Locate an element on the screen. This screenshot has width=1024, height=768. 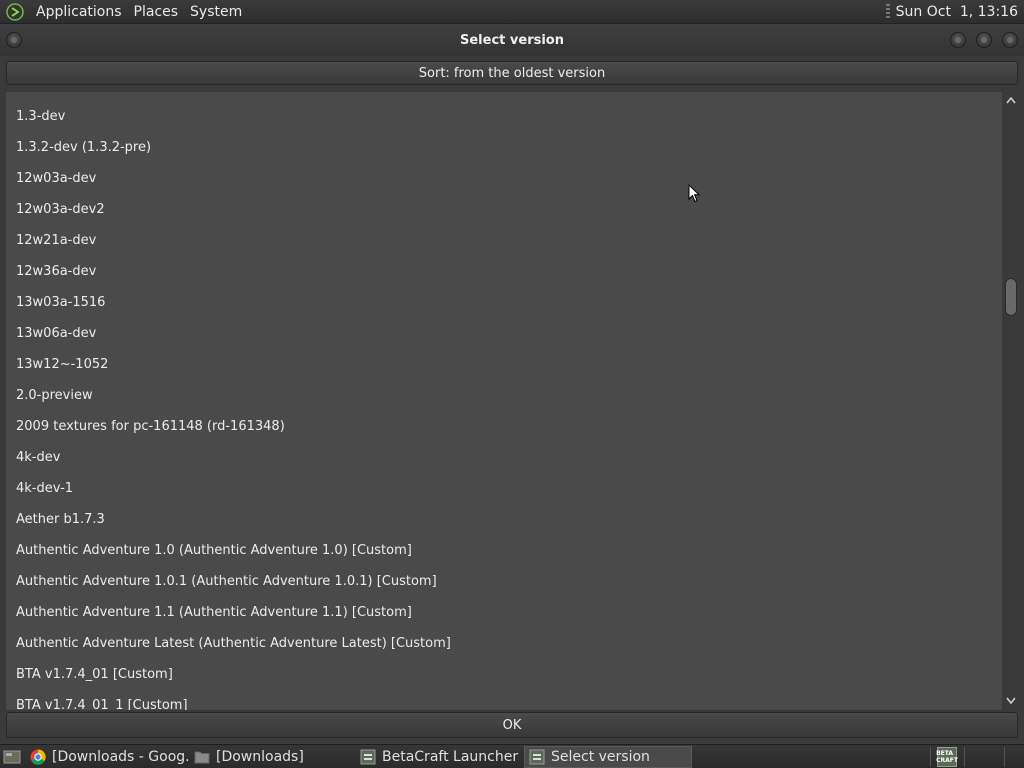
list-top-padding is located at coordinates (504, 96).